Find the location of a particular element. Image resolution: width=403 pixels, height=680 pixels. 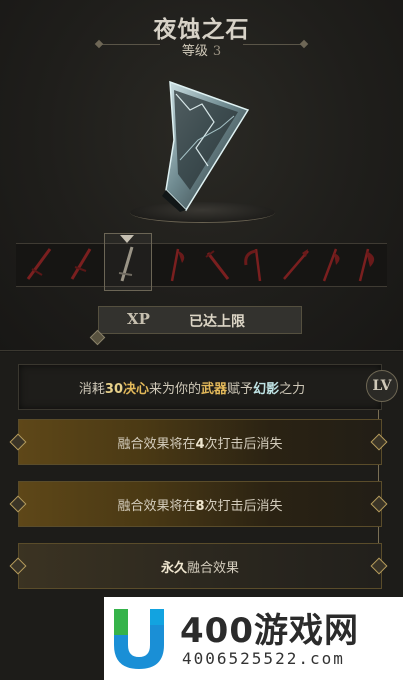

site-watermark: 400游戏网 4006525522.com is located at coordinates (253, 638).